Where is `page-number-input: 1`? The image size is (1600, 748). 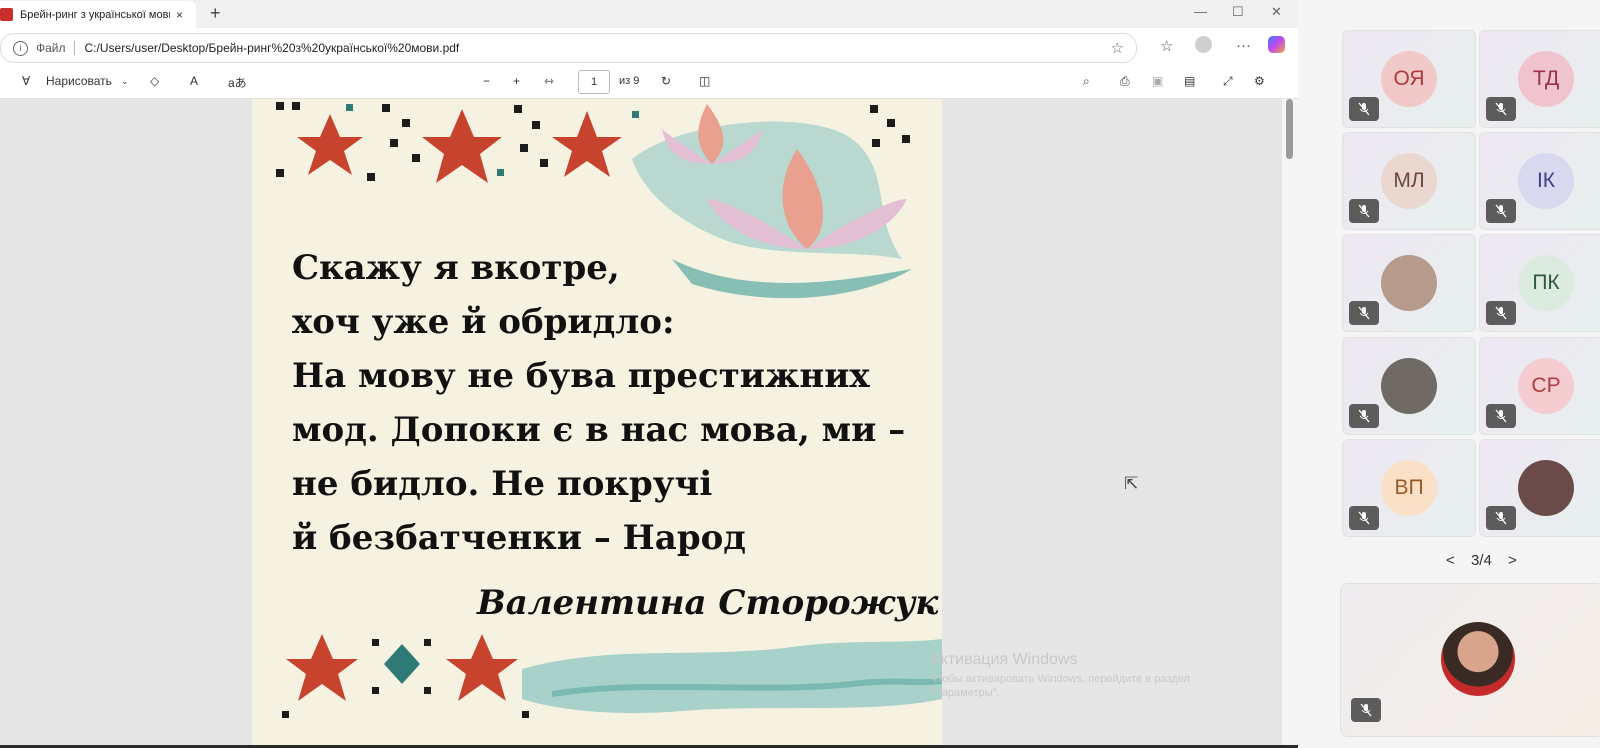
page-number-input: 1 is located at coordinates (594, 82).